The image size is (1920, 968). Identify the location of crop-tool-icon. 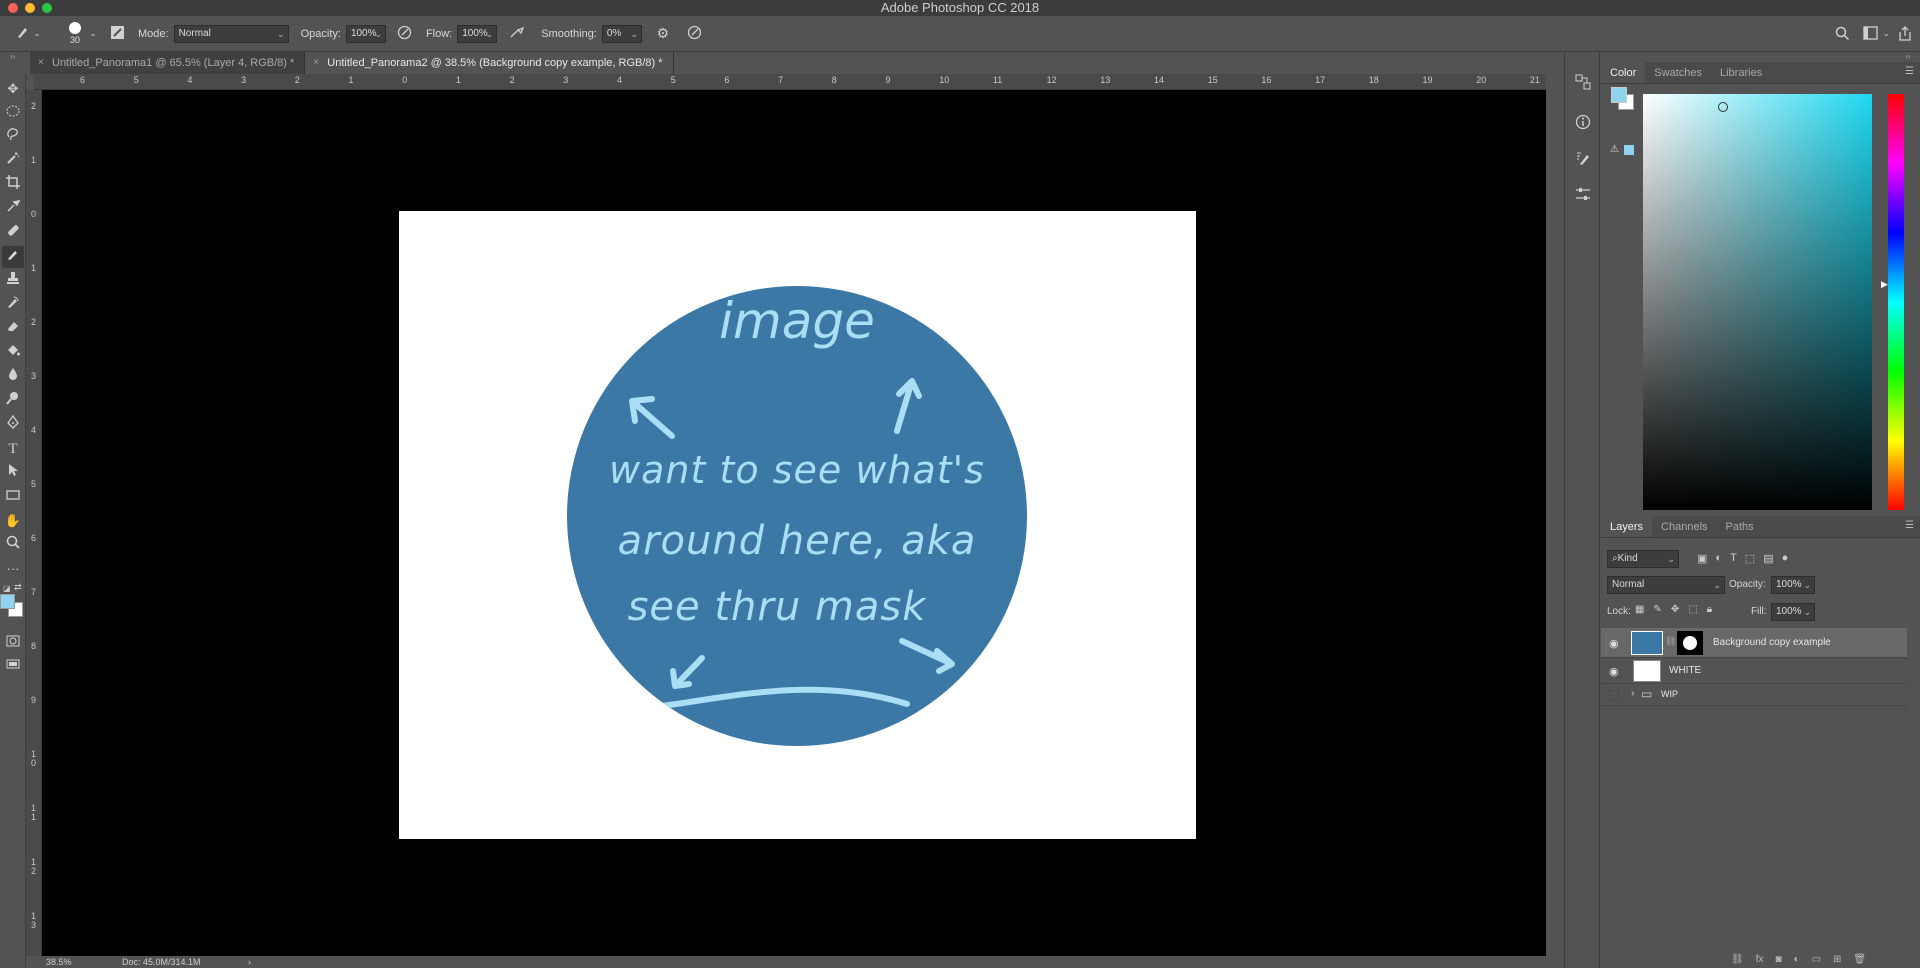
(13, 185).